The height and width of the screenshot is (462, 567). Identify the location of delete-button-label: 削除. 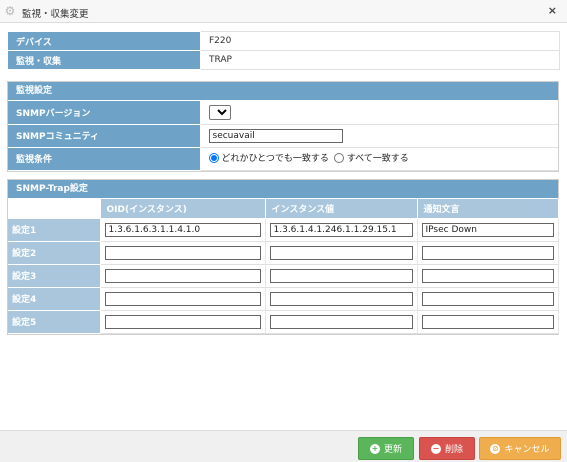
(453, 450).